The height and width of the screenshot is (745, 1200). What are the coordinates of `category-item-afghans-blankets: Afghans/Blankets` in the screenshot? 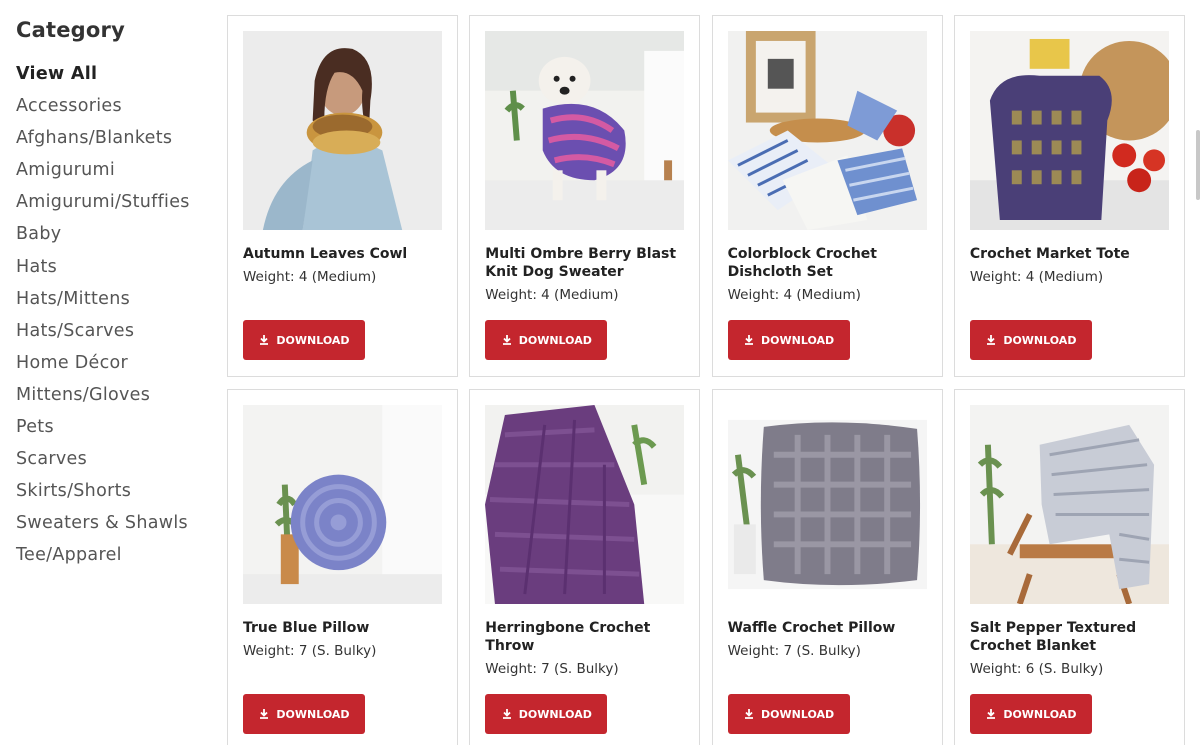 It's located at (116, 138).